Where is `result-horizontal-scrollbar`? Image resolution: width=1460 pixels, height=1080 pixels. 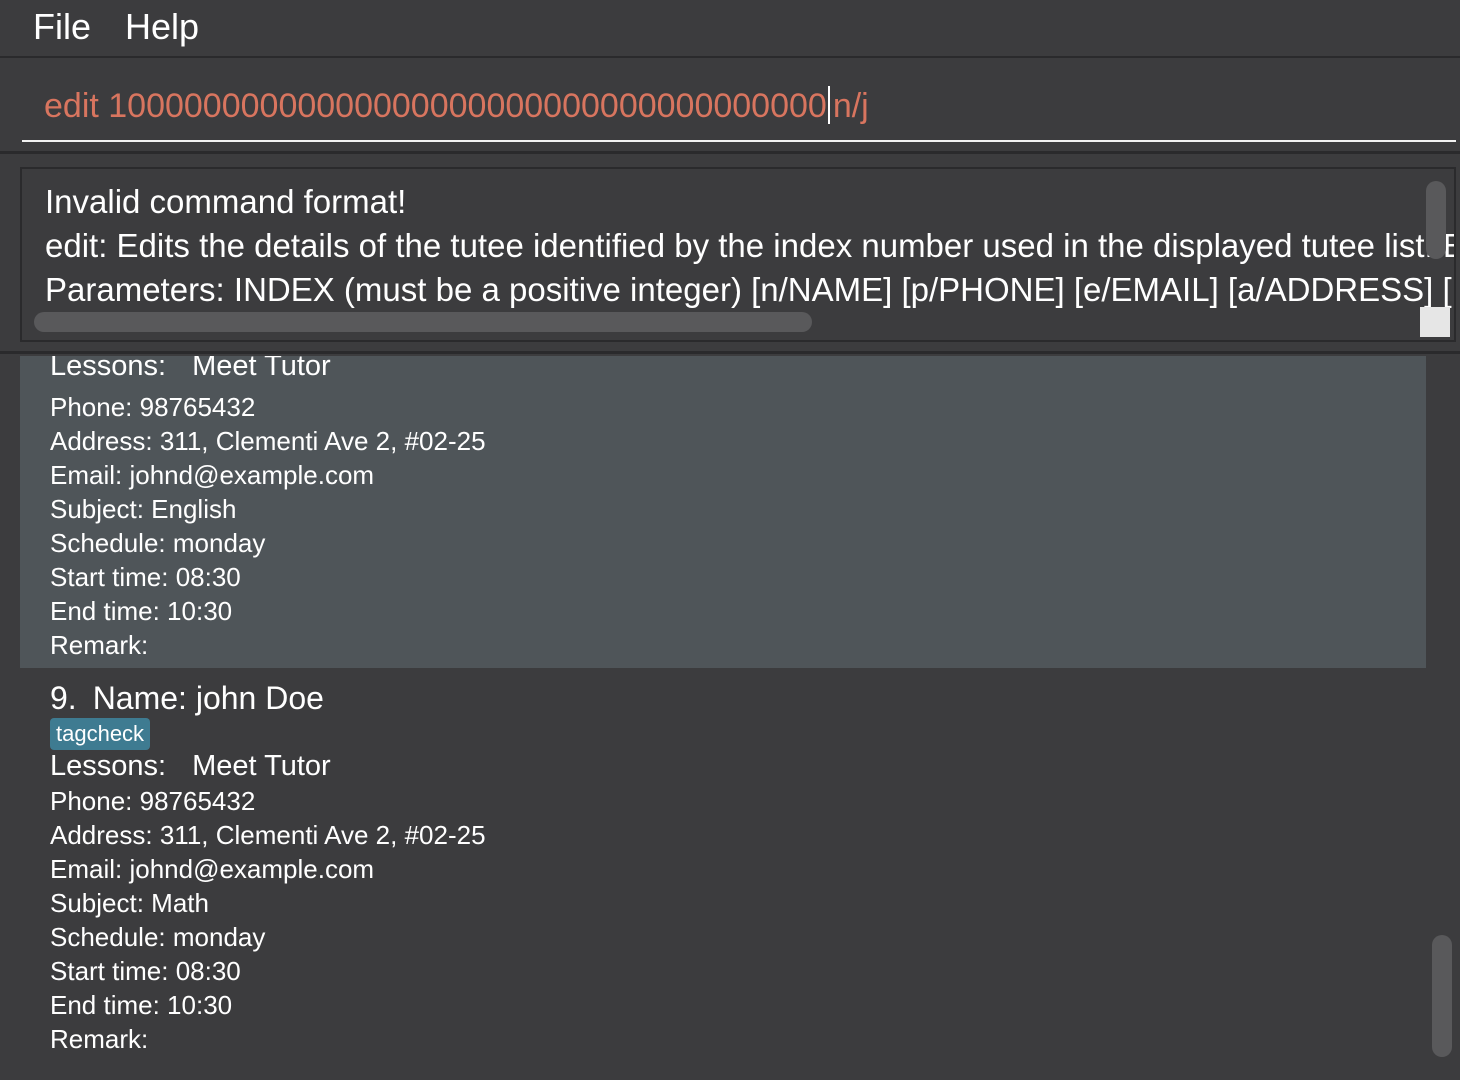 result-horizontal-scrollbar is located at coordinates (423, 322).